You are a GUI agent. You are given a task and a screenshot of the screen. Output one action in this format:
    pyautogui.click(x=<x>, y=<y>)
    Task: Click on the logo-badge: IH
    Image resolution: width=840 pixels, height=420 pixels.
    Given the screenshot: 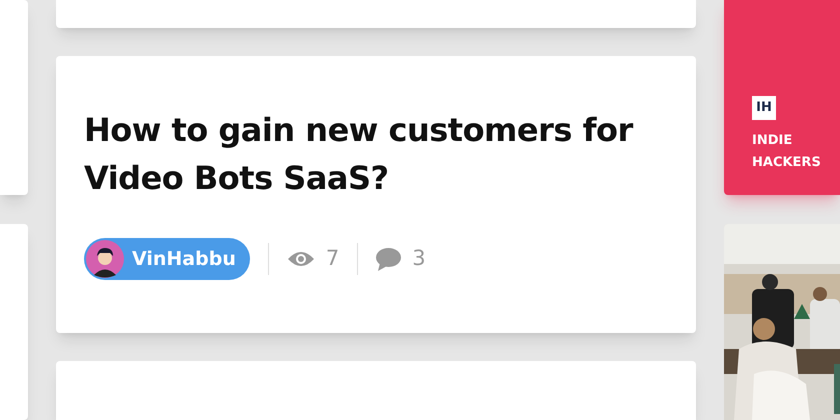 What is the action you would take?
    pyautogui.click(x=764, y=108)
    